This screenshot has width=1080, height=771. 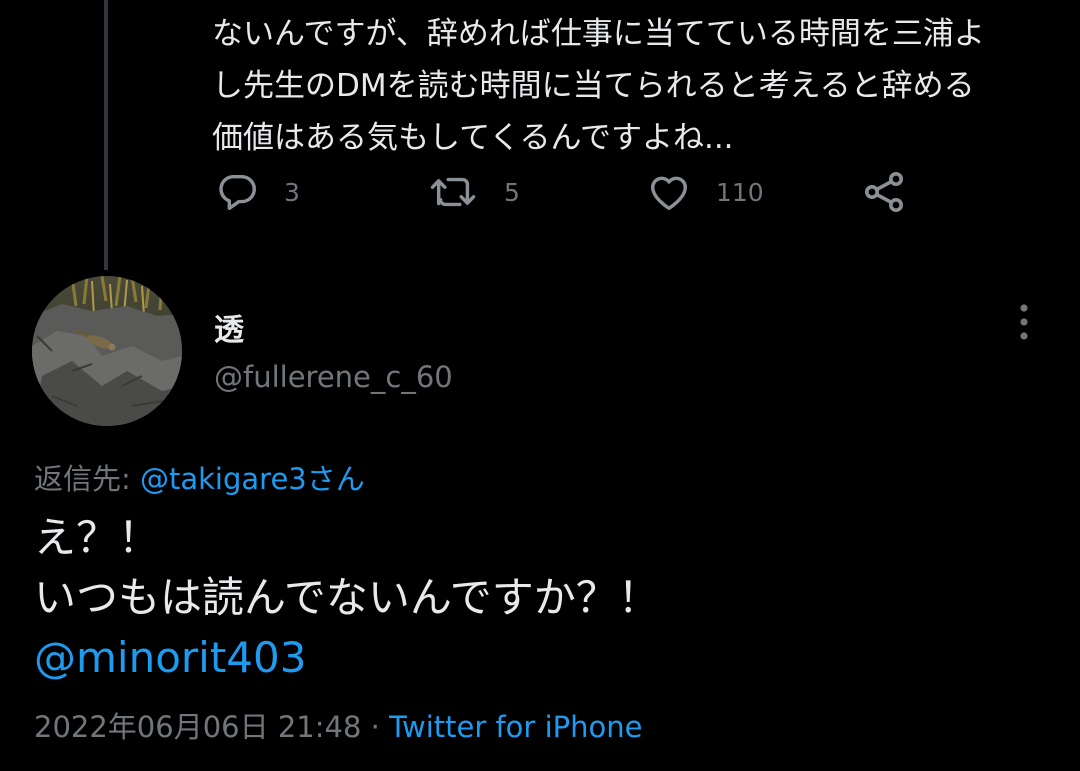 I want to click on thread-connector-line, so click(x=106, y=135).